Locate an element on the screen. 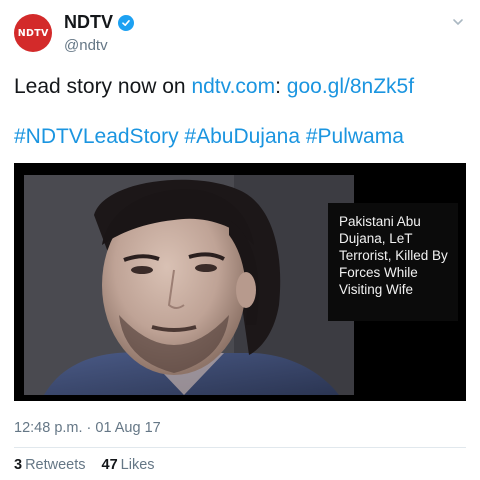  author-name-row: NDTV is located at coordinates (99, 22).